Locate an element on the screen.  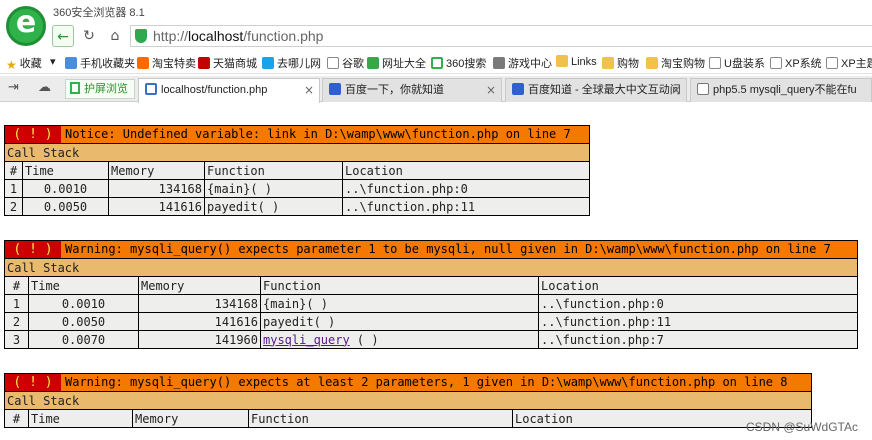
bookmark-google: 谷歌 is located at coordinates (345, 63).